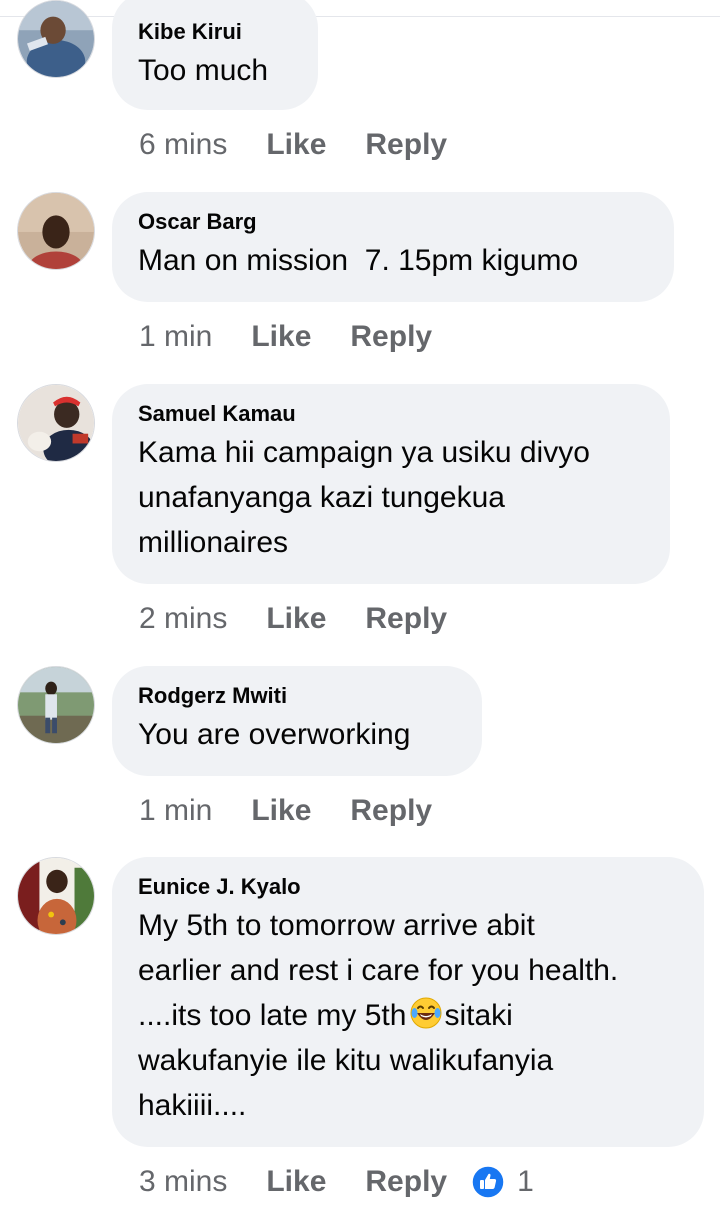  I want to click on comment-time: 3 mins, so click(183, 1182).